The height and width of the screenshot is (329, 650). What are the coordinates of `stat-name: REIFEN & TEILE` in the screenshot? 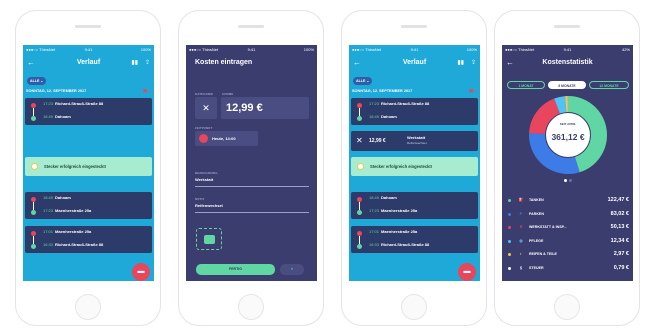 It's located at (543, 254).